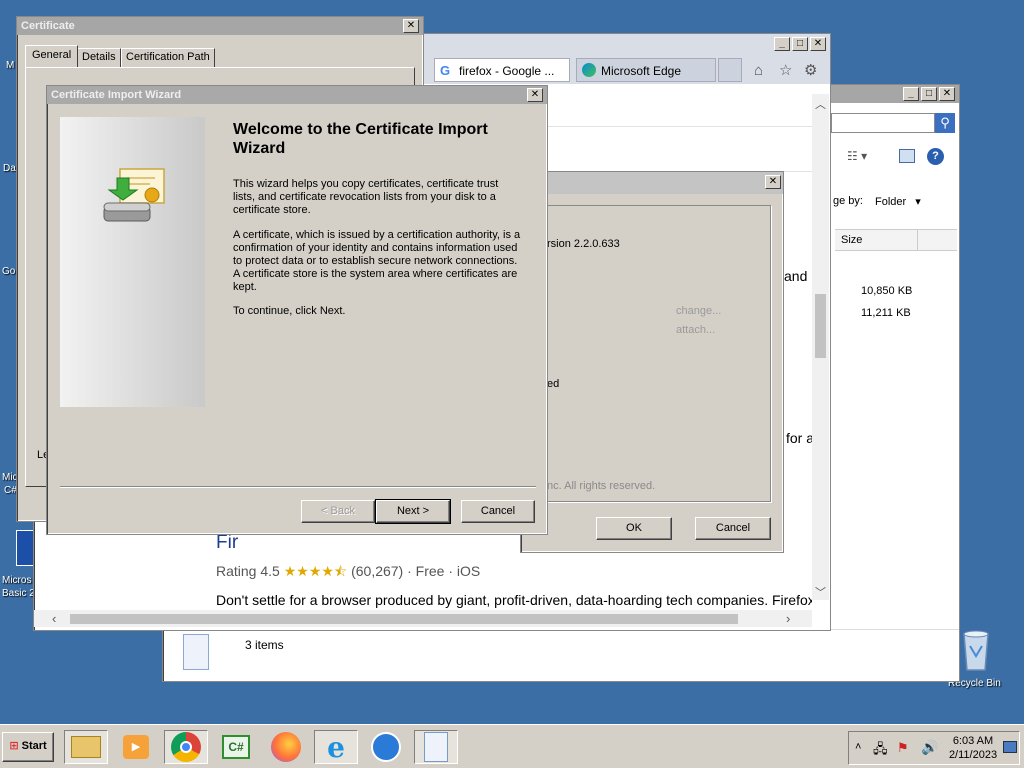  I want to click on scroll-right-icon: ›, so click(788, 618).